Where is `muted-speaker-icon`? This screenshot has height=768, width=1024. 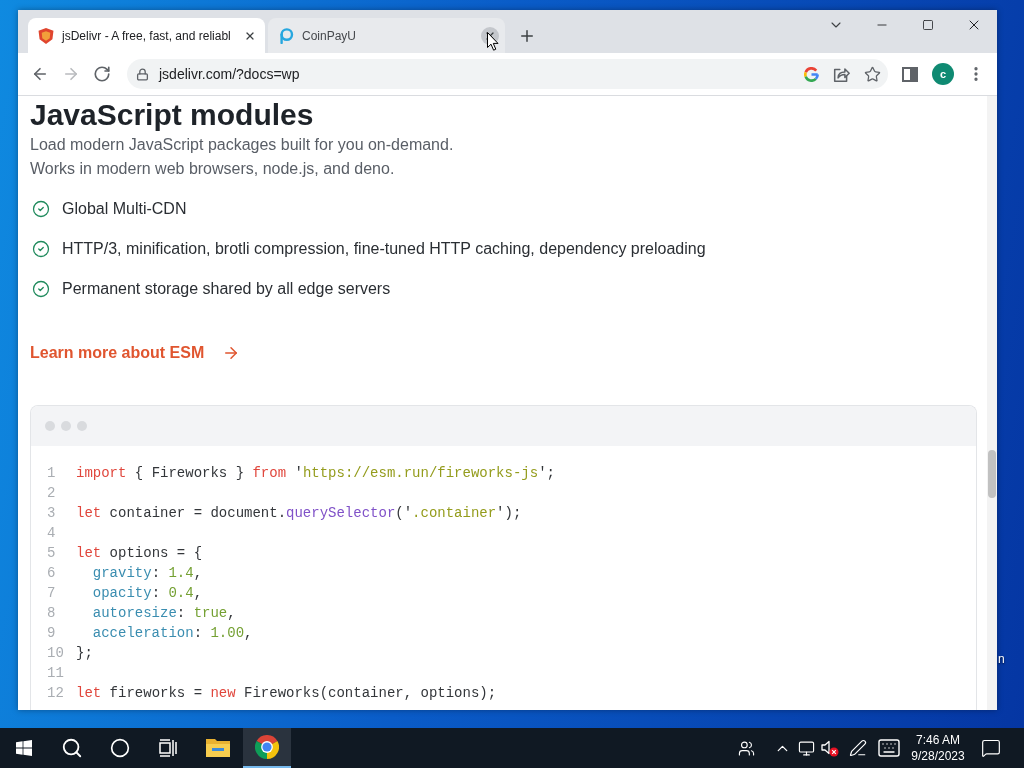 muted-speaker-icon is located at coordinates (830, 748).